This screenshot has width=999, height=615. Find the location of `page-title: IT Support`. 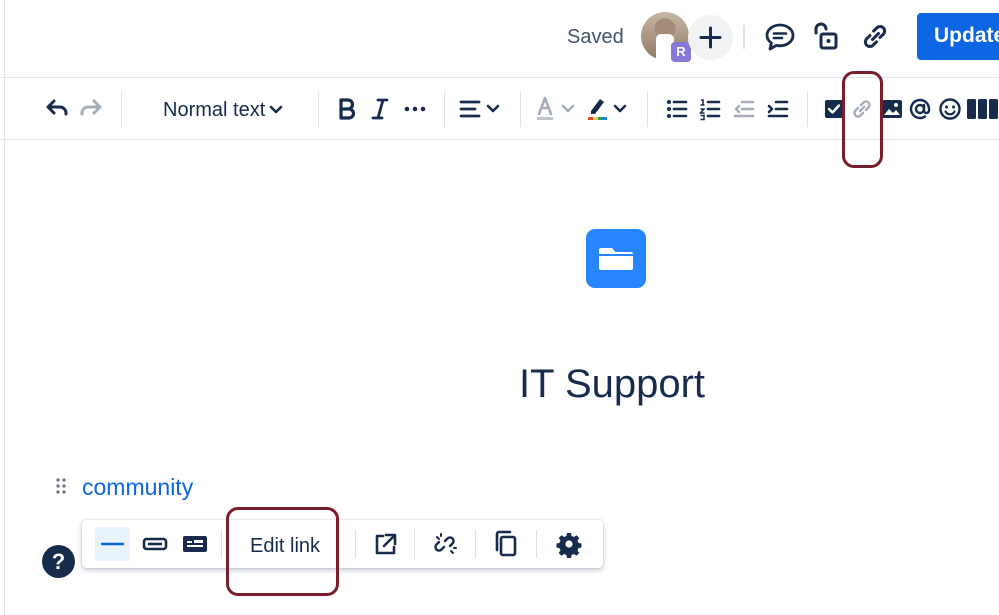

page-title: IT Support is located at coordinates (612, 384).